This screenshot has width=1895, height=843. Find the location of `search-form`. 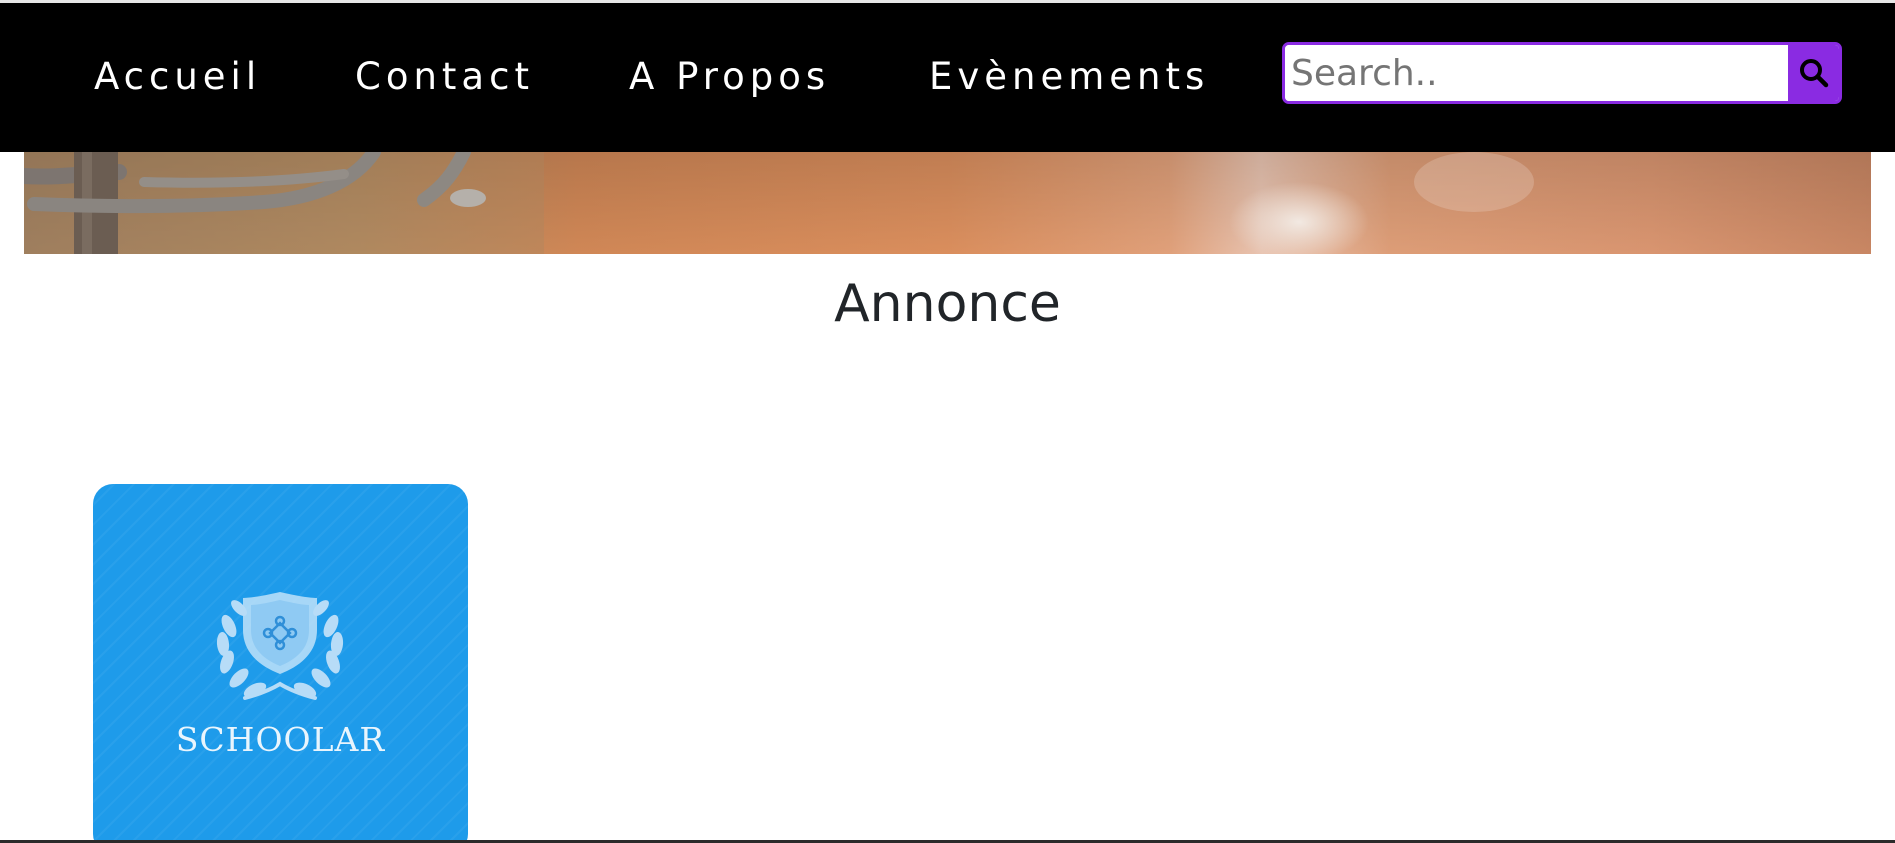

search-form is located at coordinates (1562, 73).